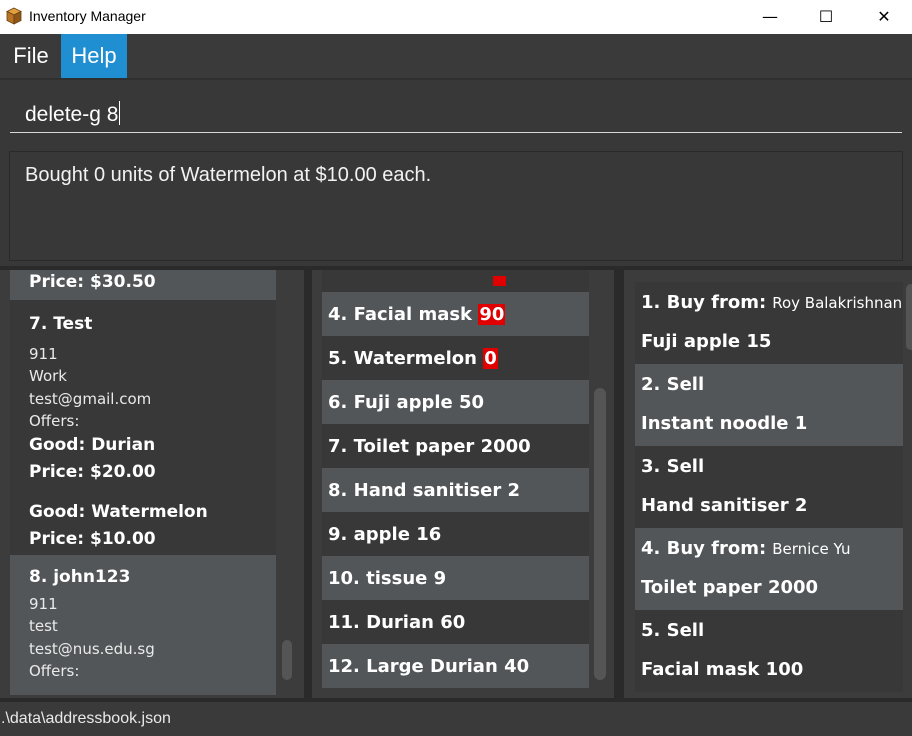 This screenshot has height=736, width=912. Describe the element at coordinates (456, 719) in the screenshot. I see `status-bar: .\data\addressbook.json` at that location.